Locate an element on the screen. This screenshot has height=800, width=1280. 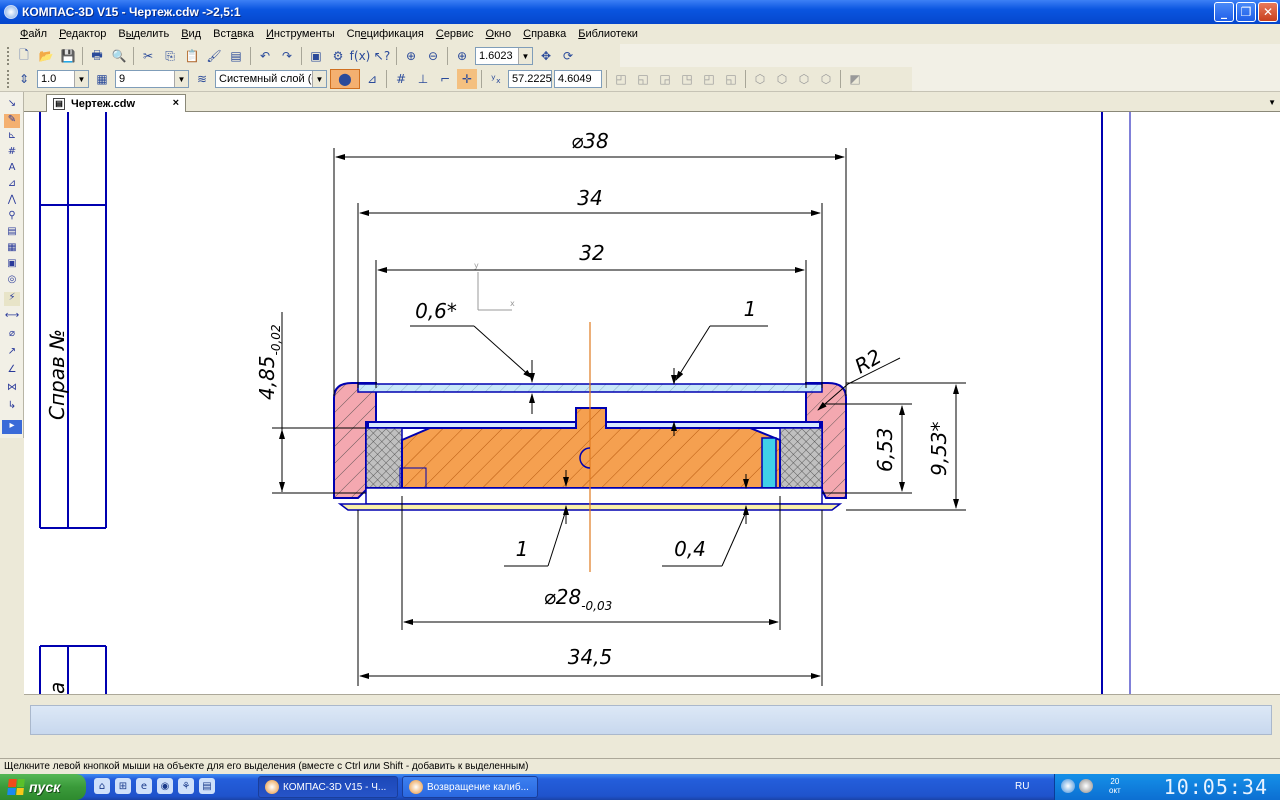
dim-r2: R2 is located at coordinates (868, 361).